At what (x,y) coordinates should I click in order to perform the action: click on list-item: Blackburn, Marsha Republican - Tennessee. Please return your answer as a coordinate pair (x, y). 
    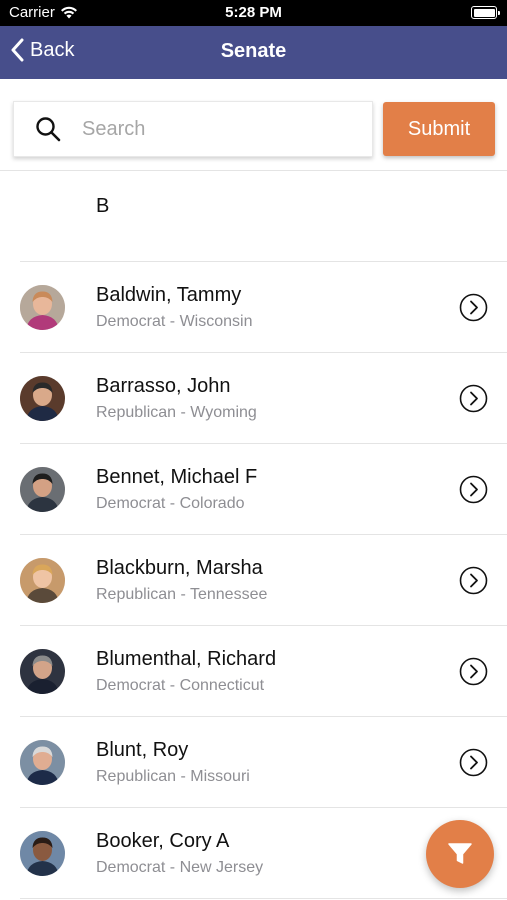
    Looking at the image, I should click on (253, 580).